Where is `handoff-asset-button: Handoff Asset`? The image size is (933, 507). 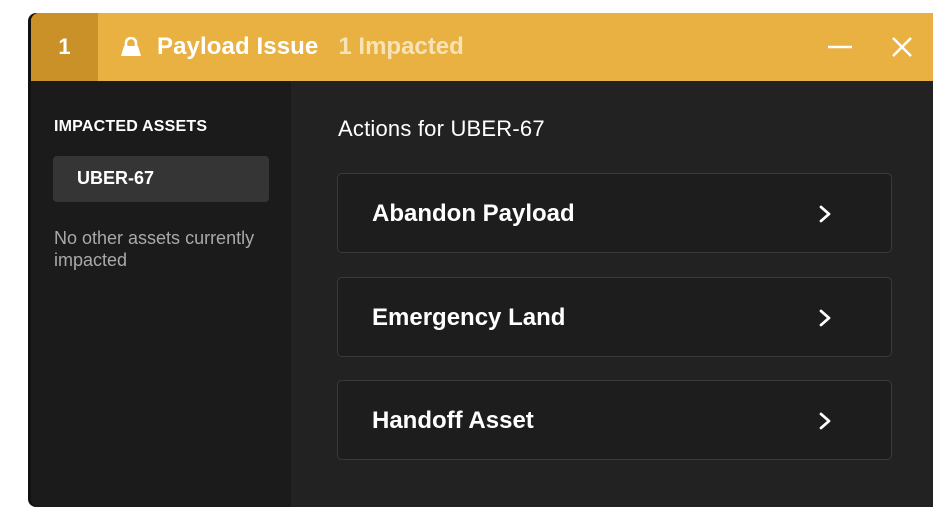 handoff-asset-button: Handoff Asset is located at coordinates (614, 420).